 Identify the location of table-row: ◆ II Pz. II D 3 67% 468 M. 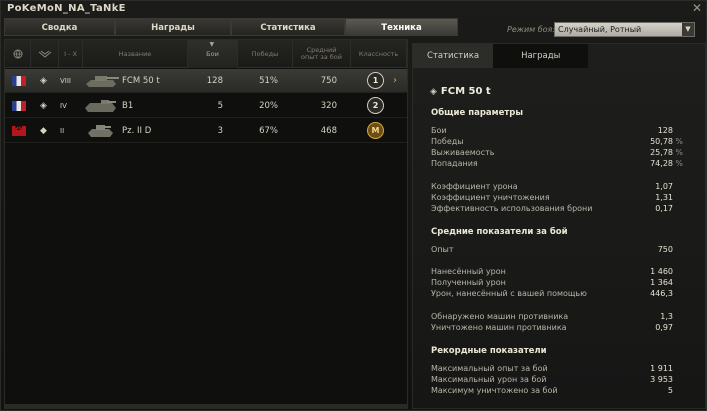
(206, 131).